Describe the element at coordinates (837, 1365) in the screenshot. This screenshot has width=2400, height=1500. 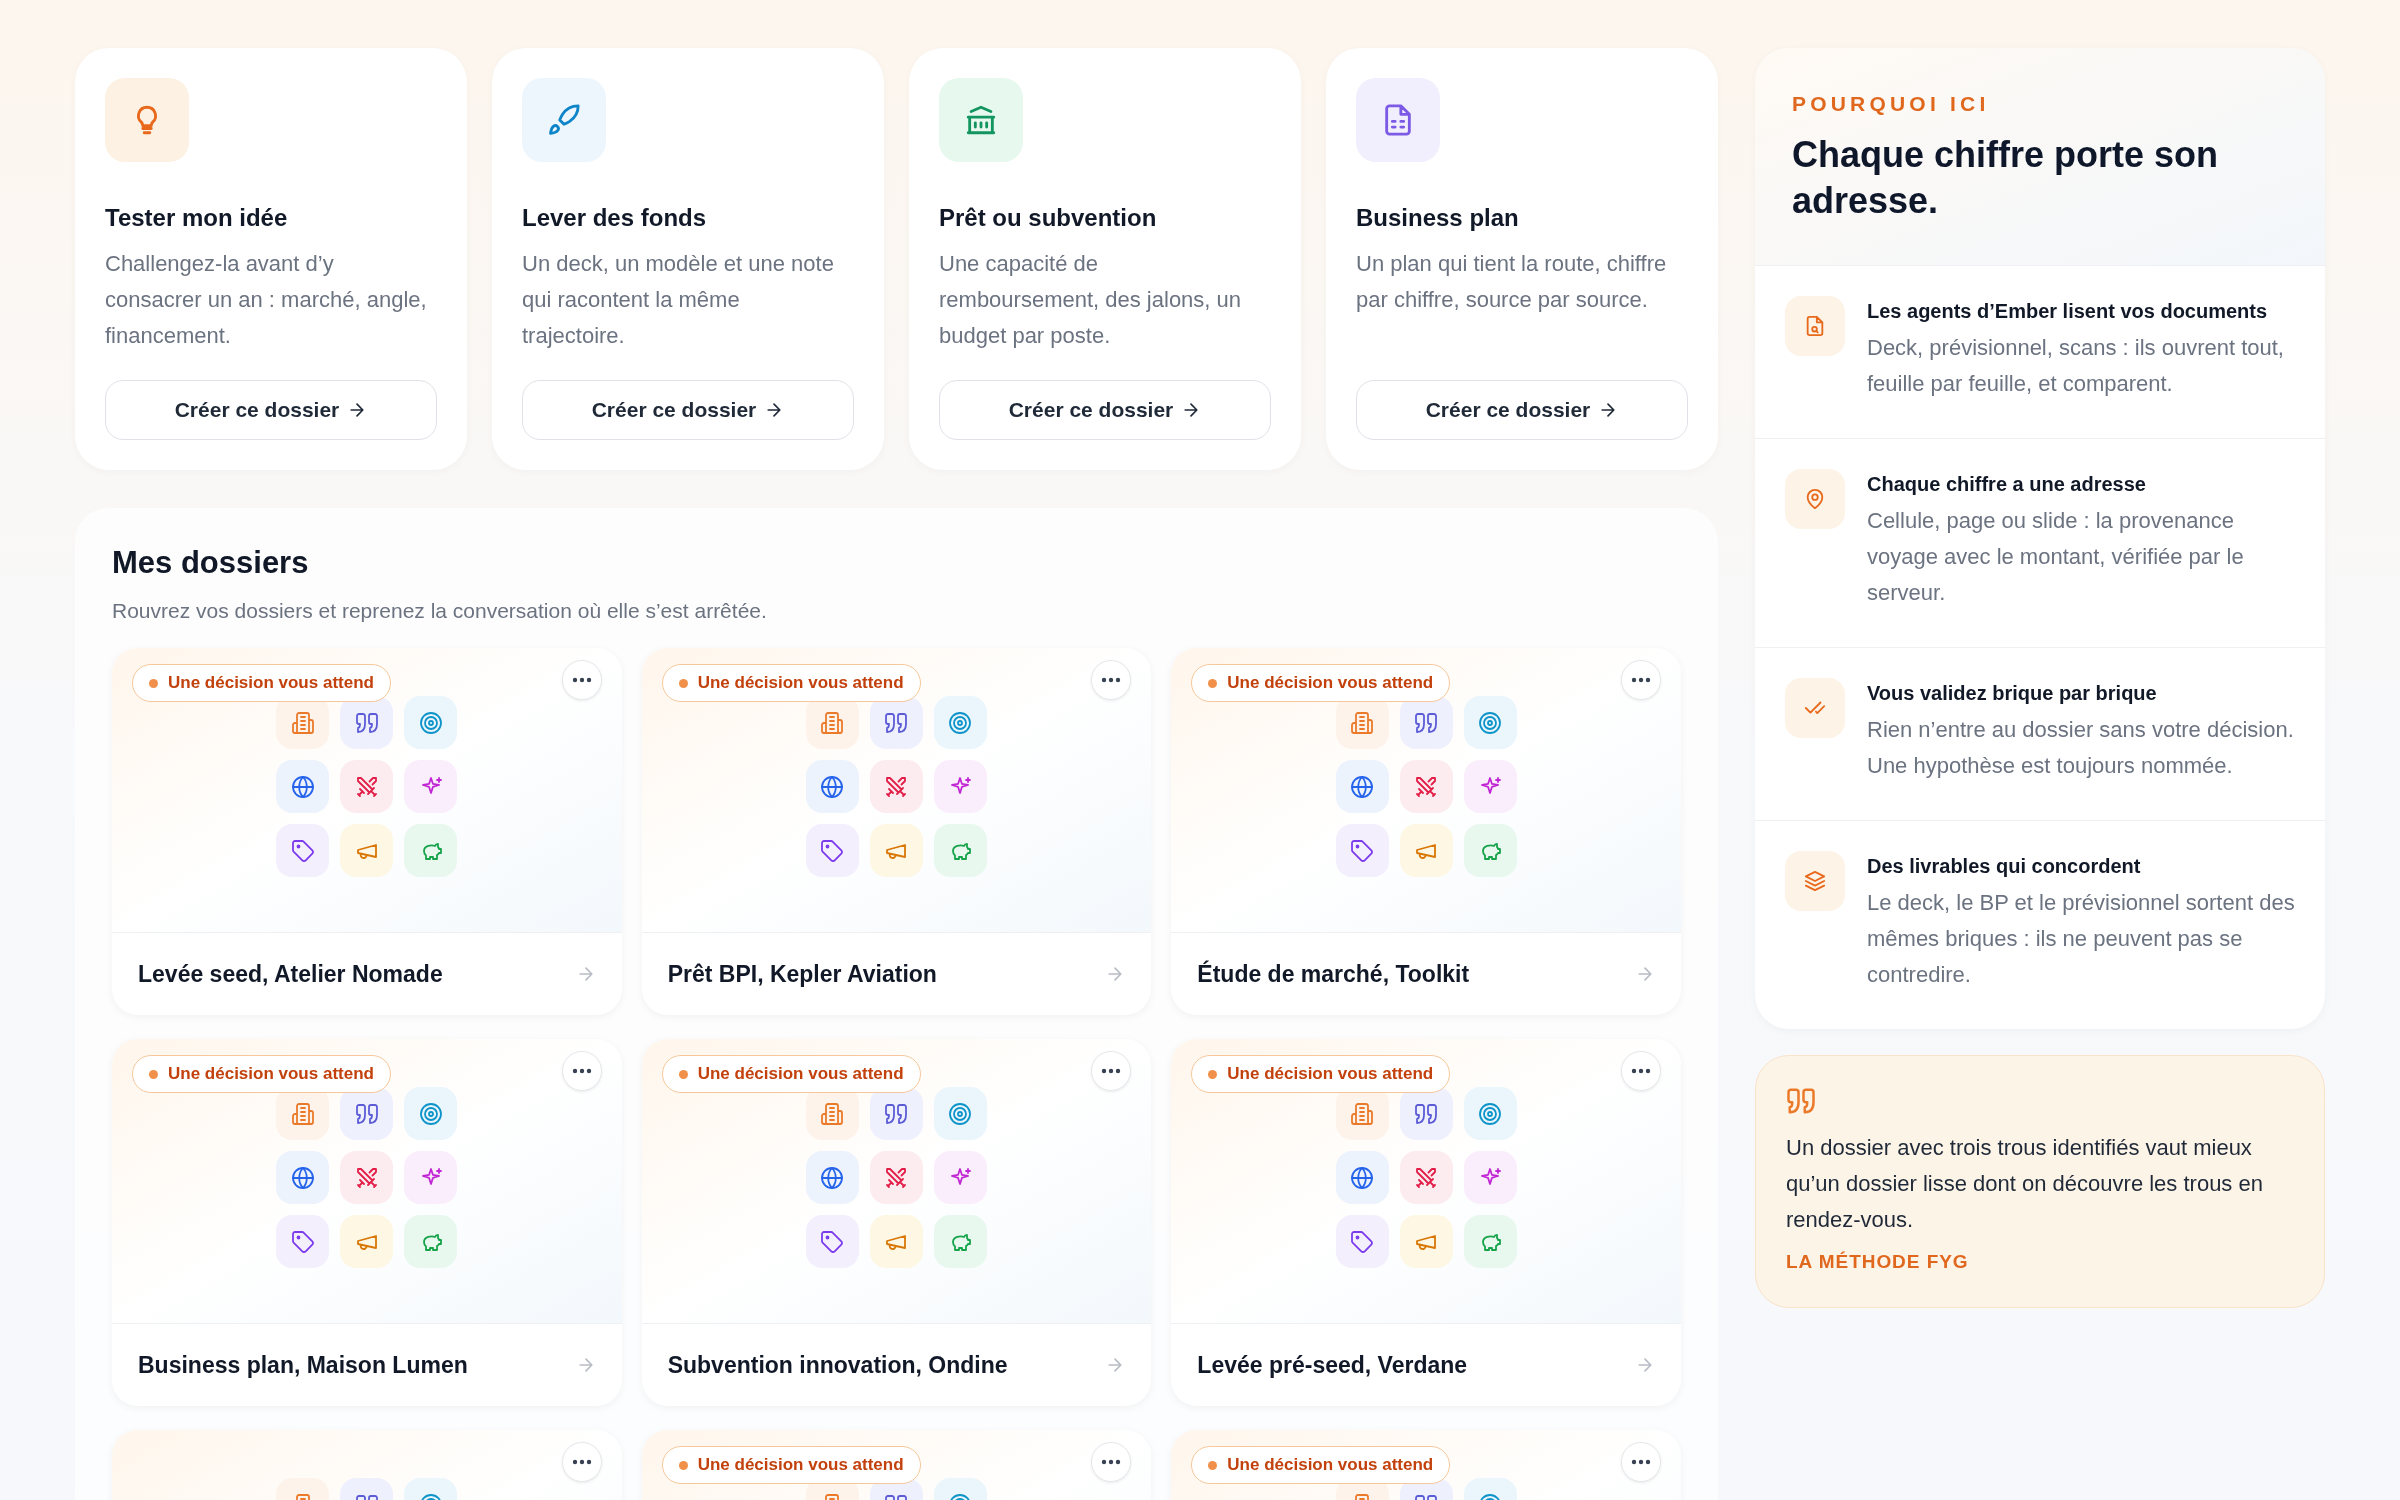
I see `dossier-title: Subvention innovation, Ondine` at that location.